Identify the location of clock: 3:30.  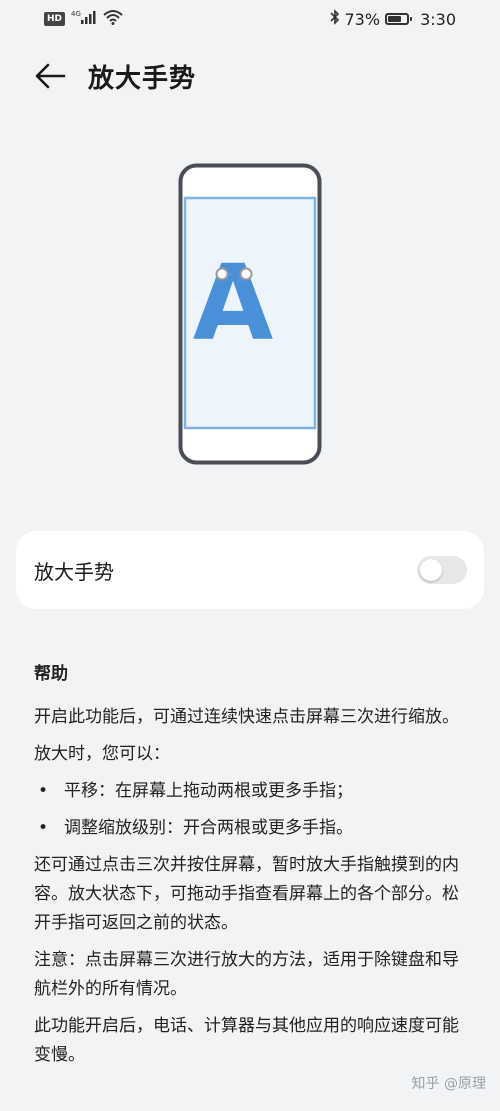
(438, 19).